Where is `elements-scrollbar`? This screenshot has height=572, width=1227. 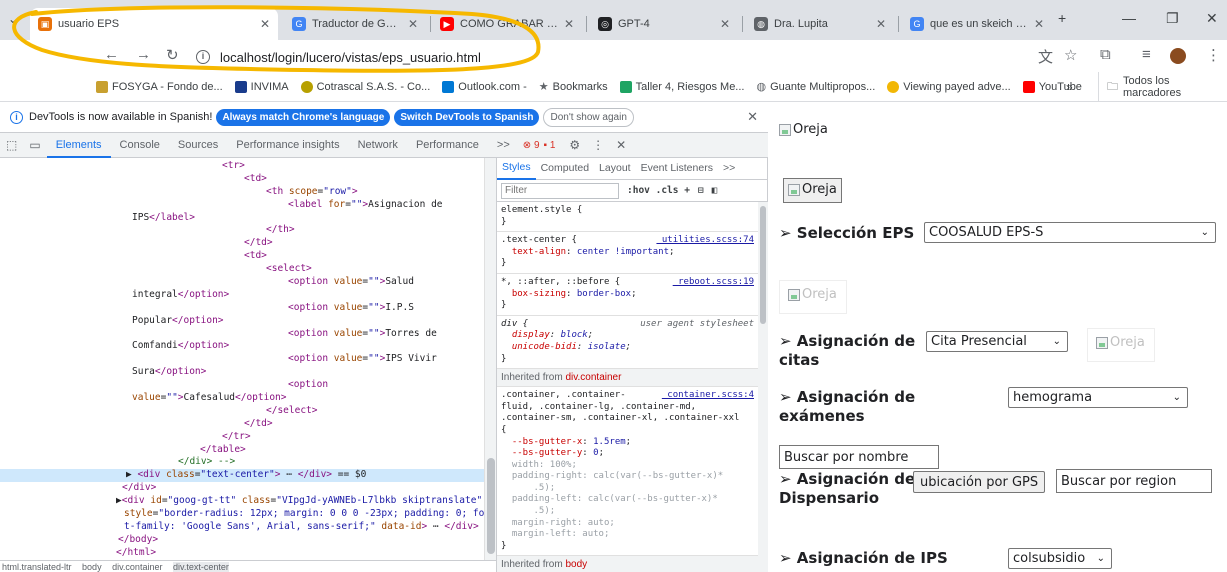 elements-scrollbar is located at coordinates (490, 359).